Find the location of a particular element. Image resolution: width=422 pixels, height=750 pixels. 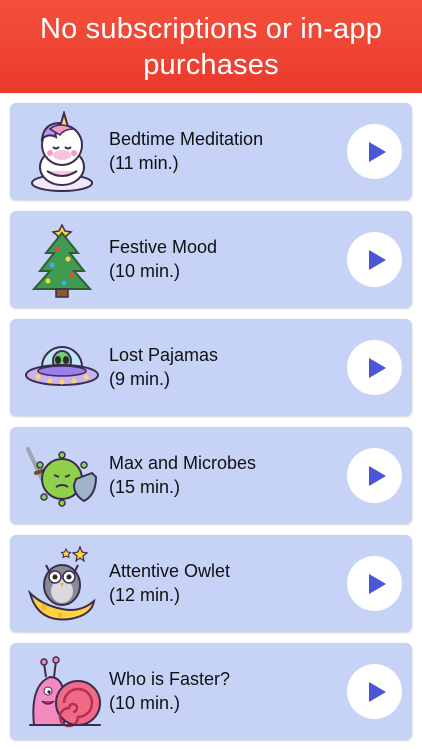

story-card-attentive-owlet: Attentive Owlet (12 min.) is located at coordinates (211, 583).